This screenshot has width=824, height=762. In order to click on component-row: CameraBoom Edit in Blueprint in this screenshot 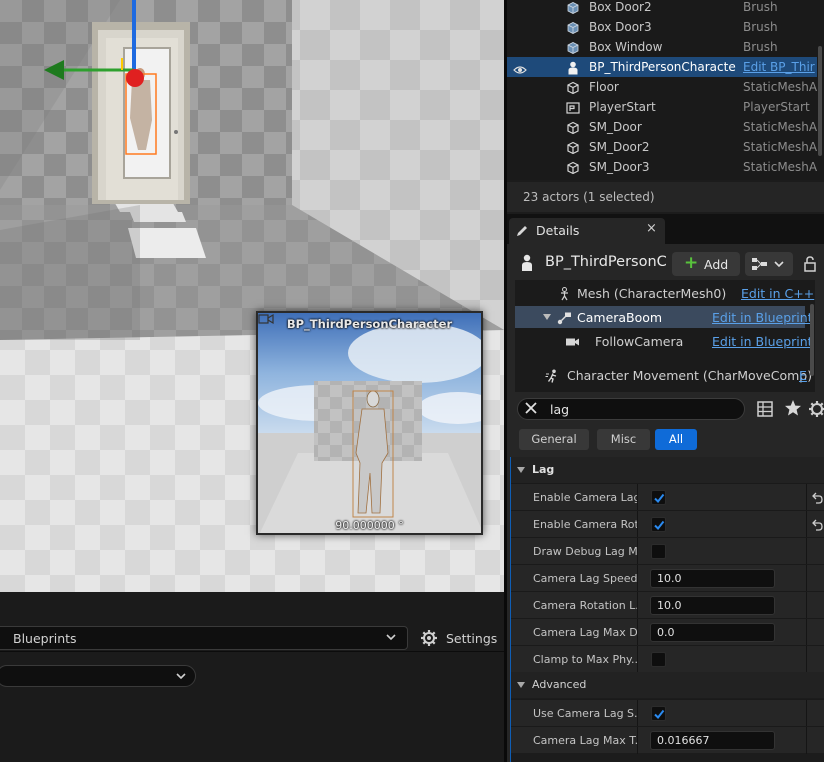, I will do `click(664, 317)`.